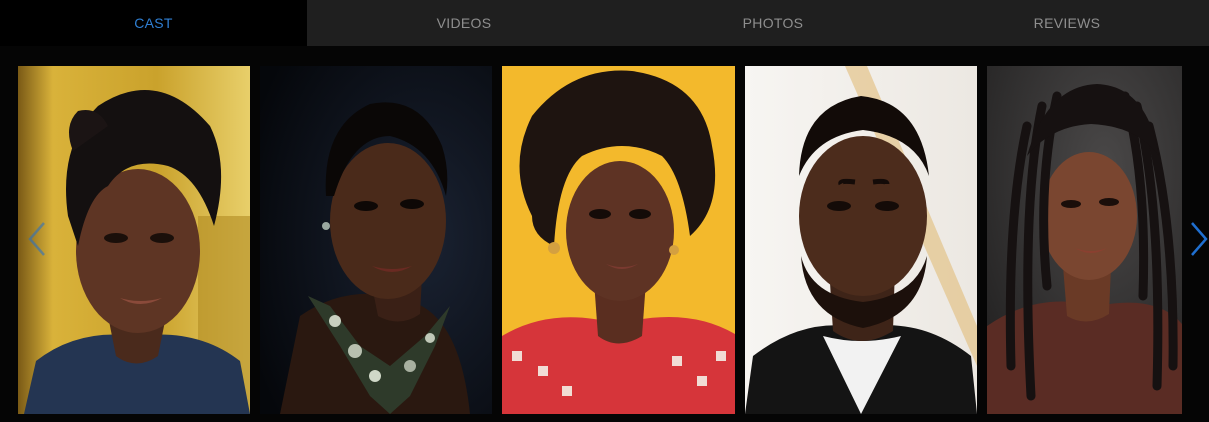 The image size is (1209, 422). I want to click on tab-photos: PHOTOS, so click(773, 23).